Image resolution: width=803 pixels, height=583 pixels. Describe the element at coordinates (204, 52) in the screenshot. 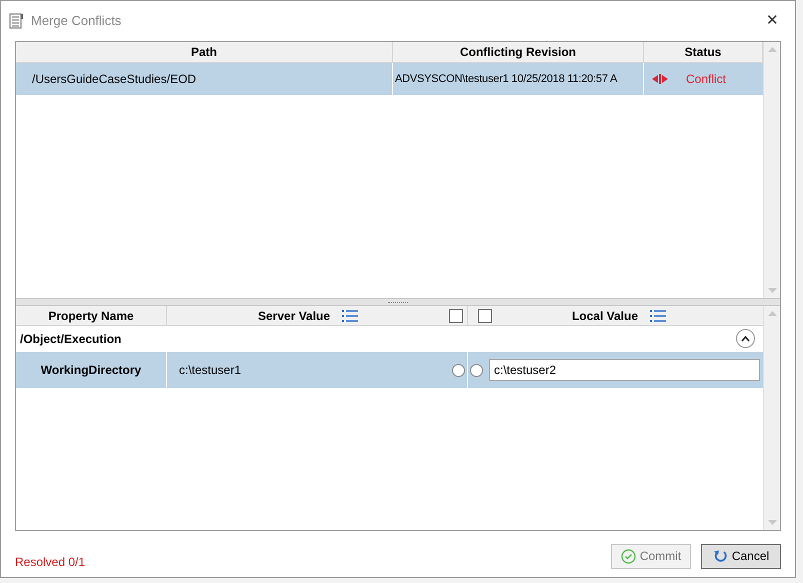

I see `column-header: Path` at that location.